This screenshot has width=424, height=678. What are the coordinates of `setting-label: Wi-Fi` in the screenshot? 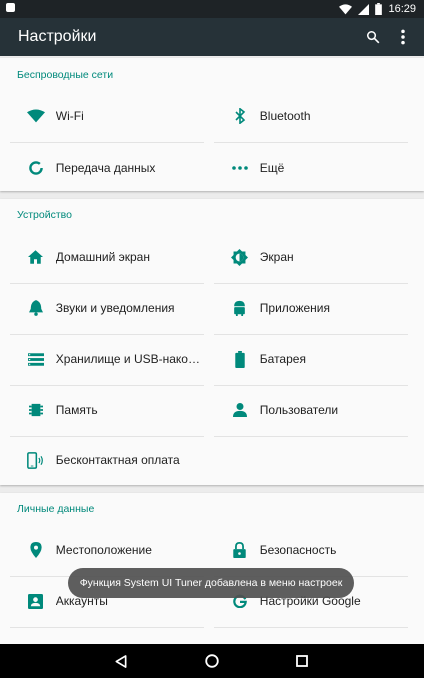 It's located at (69, 116).